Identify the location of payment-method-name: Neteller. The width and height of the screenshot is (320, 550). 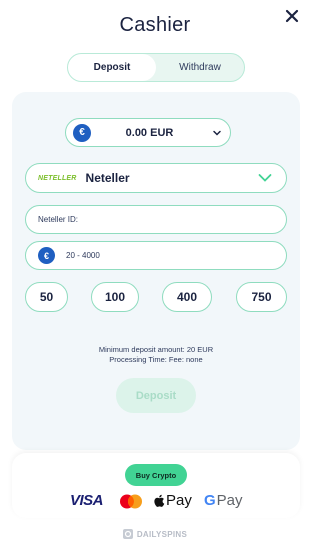
(107, 178).